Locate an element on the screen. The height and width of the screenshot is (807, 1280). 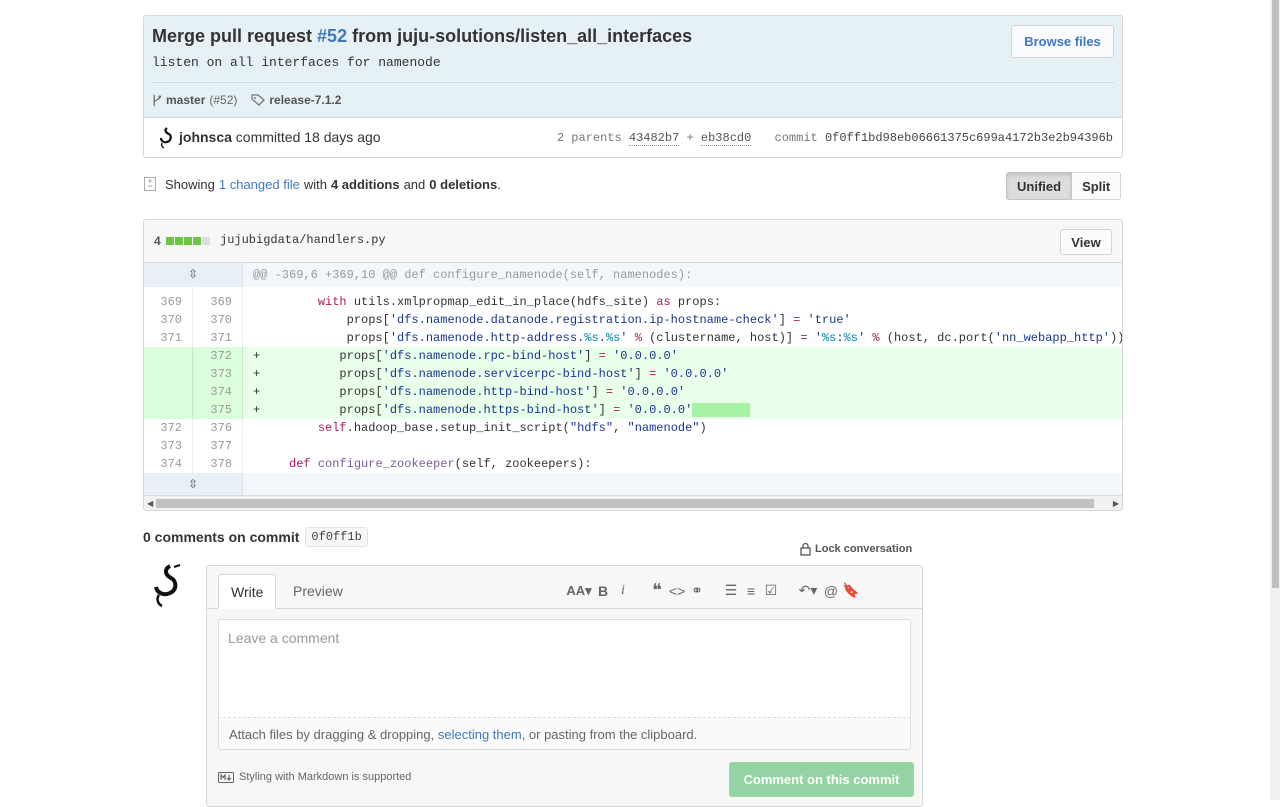
view-file-button: View is located at coordinates (1086, 242).